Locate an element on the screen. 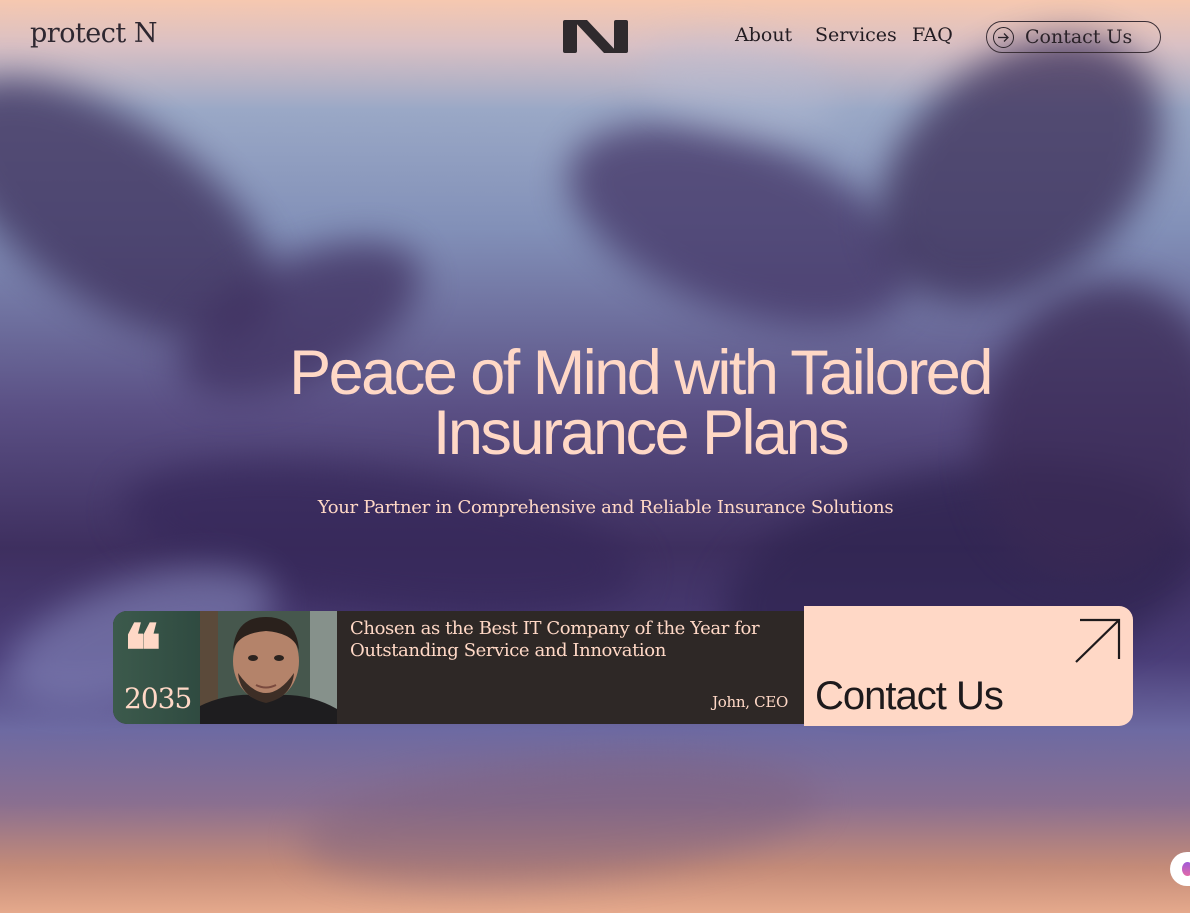 The height and width of the screenshot is (913, 1190). contact-cta-card: Contact Us is located at coordinates (968, 666).